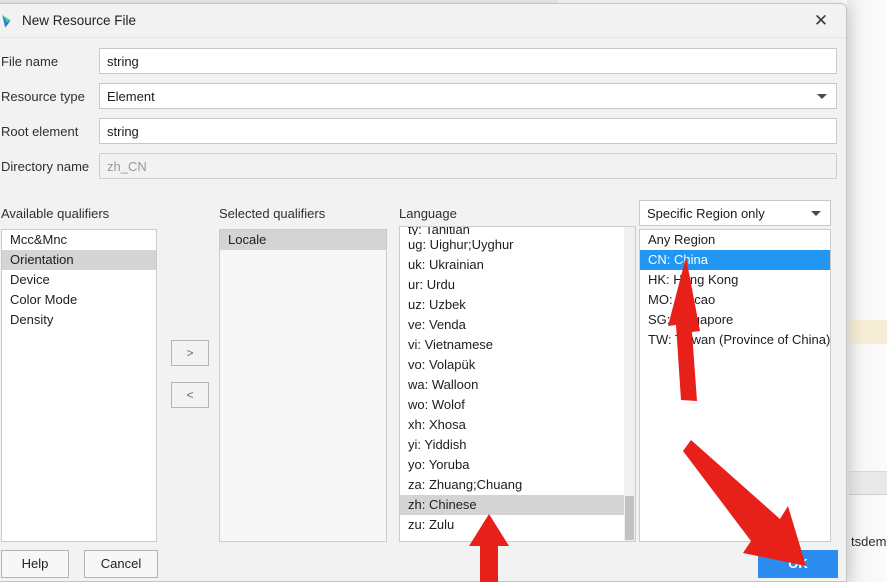 This screenshot has height=582, width=887. I want to click on list-item: yi: Yiddish, so click(517, 445).